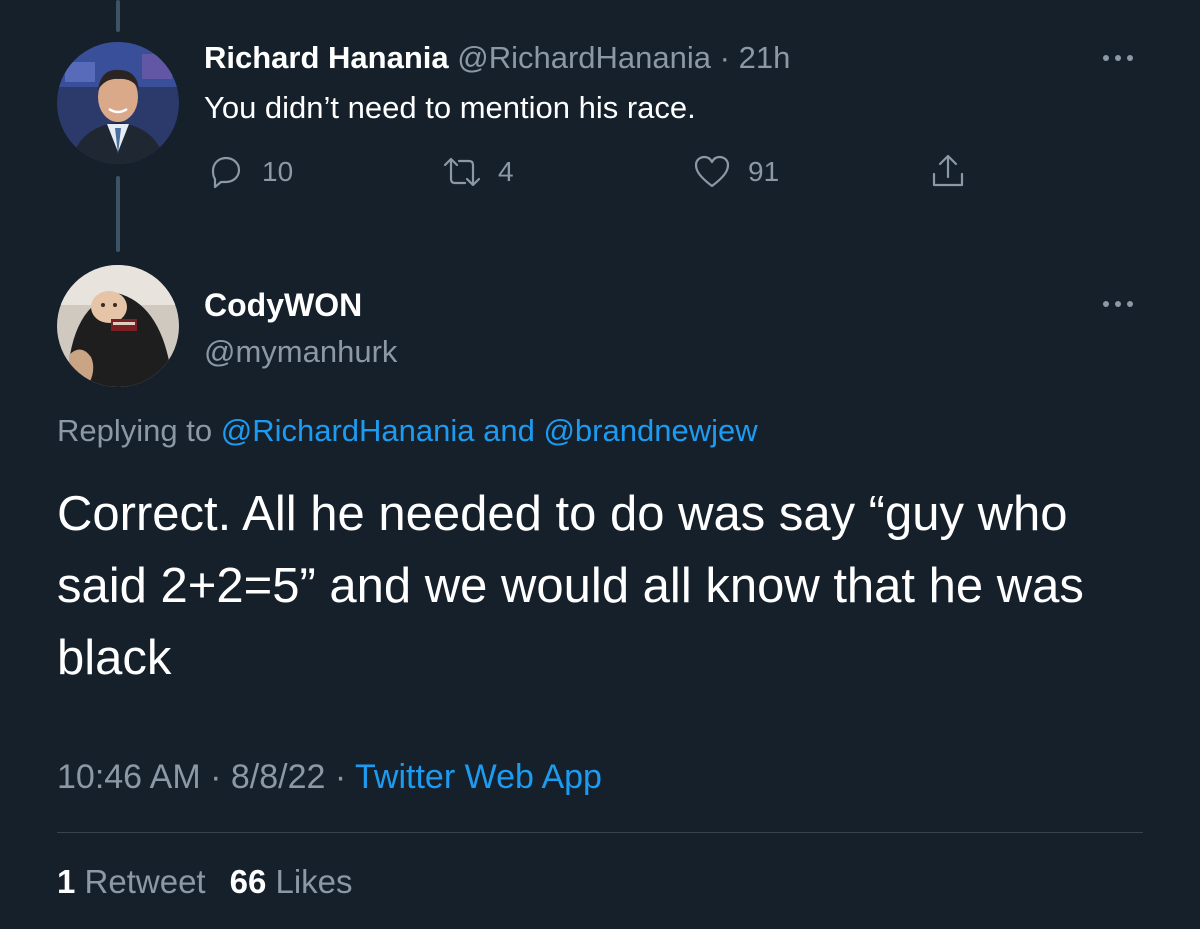  Describe the element at coordinates (248, 881) in the screenshot. I see `likes-count: 66` at that location.